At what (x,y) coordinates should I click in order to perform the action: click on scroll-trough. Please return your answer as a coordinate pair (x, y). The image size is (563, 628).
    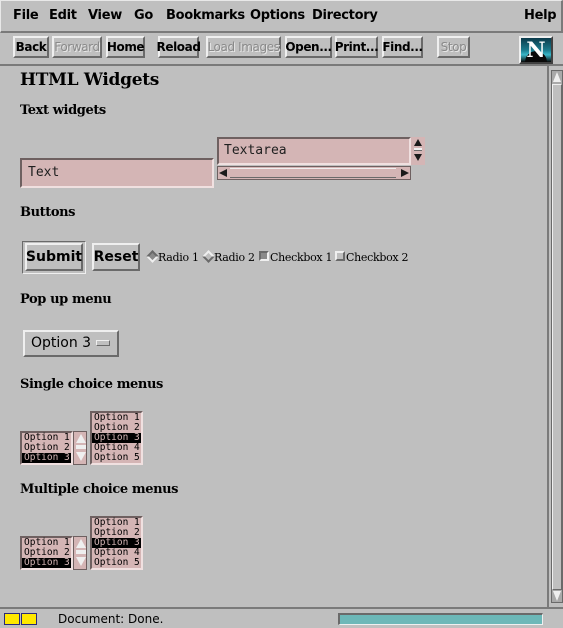
    Looking at the image, I should click on (557, 336).